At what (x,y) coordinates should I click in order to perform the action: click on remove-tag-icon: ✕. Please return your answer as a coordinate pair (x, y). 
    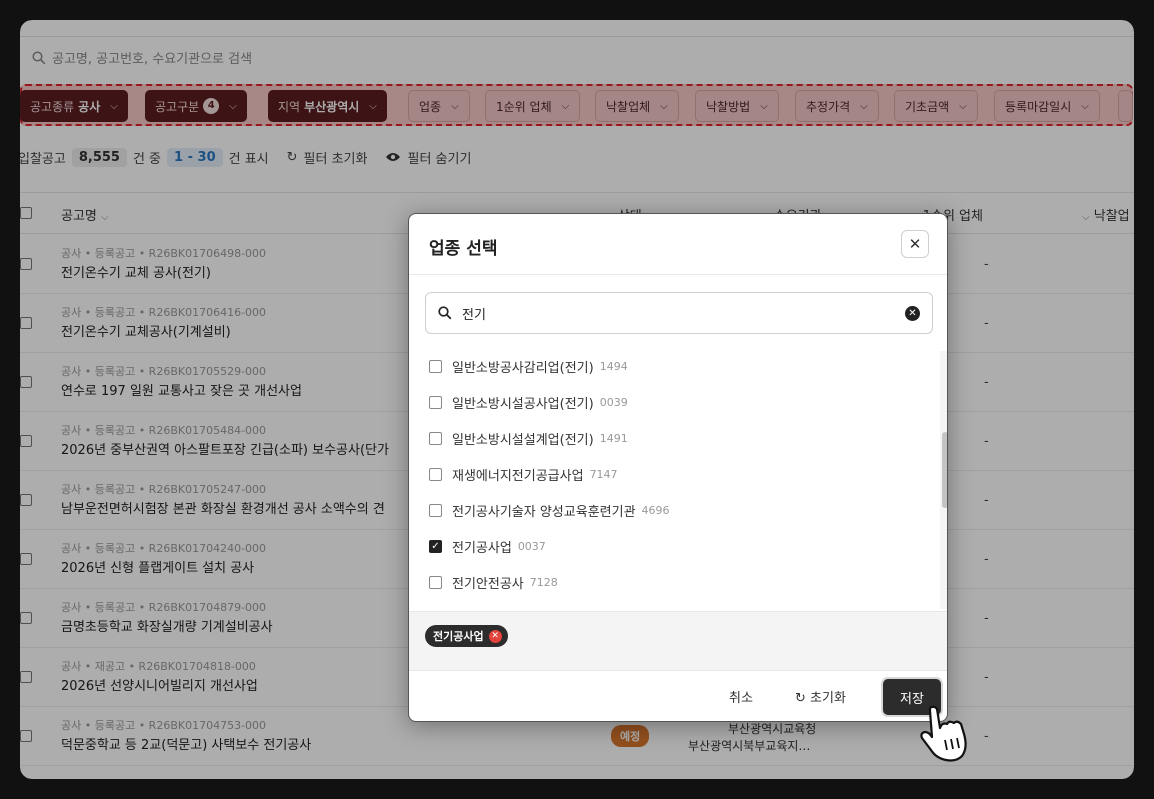
    Looking at the image, I should click on (495, 636).